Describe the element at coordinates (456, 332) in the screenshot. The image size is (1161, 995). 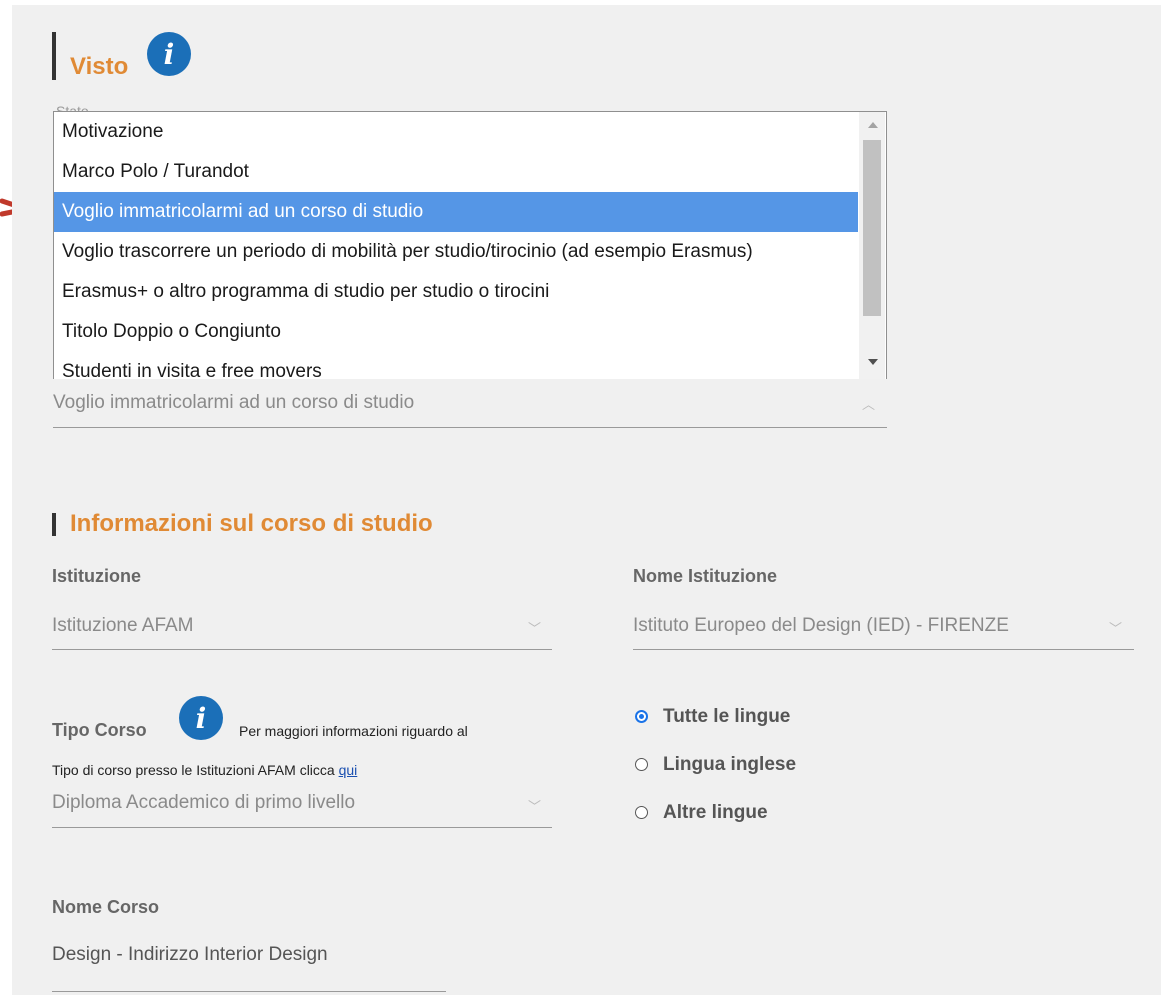
I see `dropdown-option: Titolo Doppio o Congiunto` at that location.